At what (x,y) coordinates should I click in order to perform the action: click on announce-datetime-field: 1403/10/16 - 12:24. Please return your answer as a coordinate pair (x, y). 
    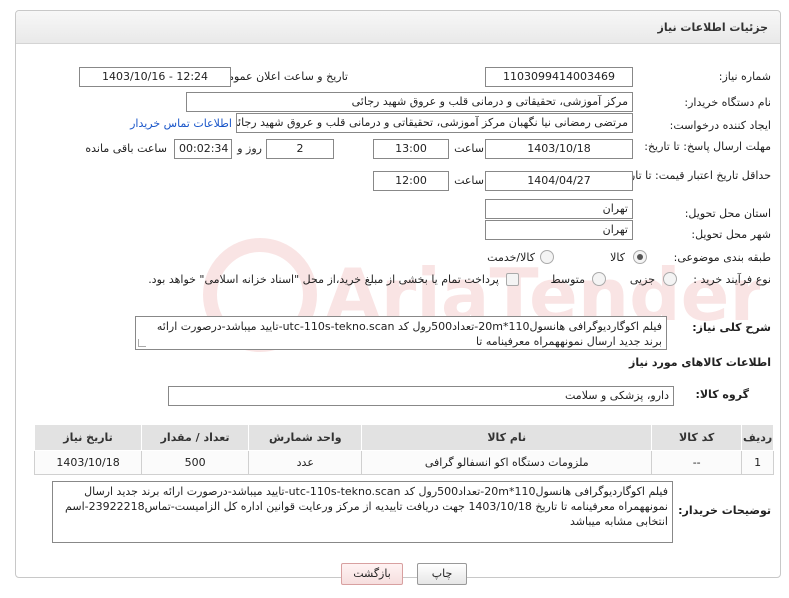
    Looking at the image, I should click on (155, 77).